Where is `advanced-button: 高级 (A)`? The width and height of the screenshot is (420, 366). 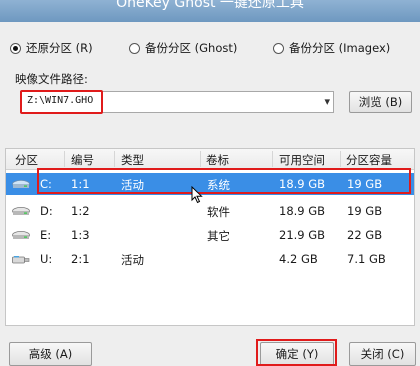
advanced-button: 高级 (A) is located at coordinates (50, 354).